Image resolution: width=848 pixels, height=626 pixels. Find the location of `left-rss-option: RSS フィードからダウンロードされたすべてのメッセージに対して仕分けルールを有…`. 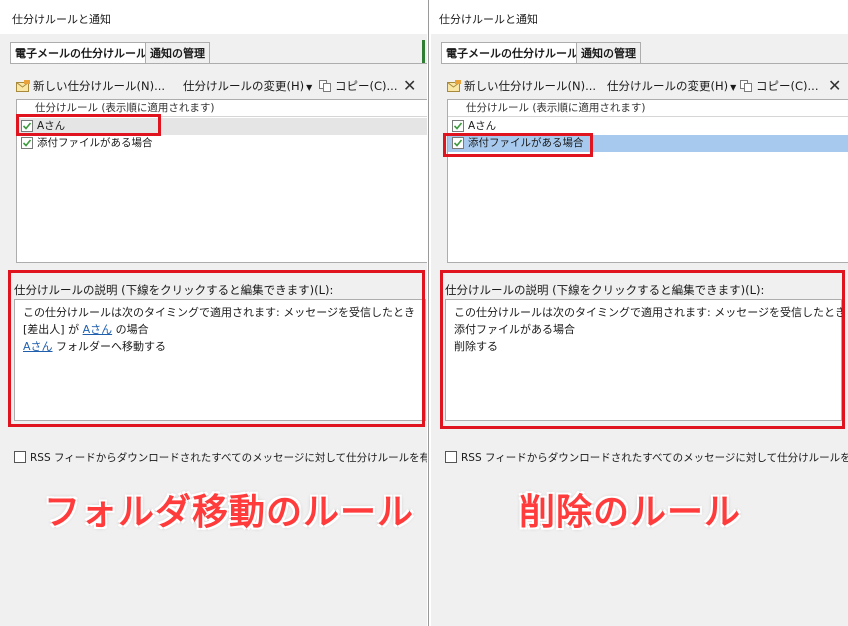

left-rss-option: RSS フィードからダウンロードされたすべてのメッセージに対して仕分けルールを有… is located at coordinates (220, 457).